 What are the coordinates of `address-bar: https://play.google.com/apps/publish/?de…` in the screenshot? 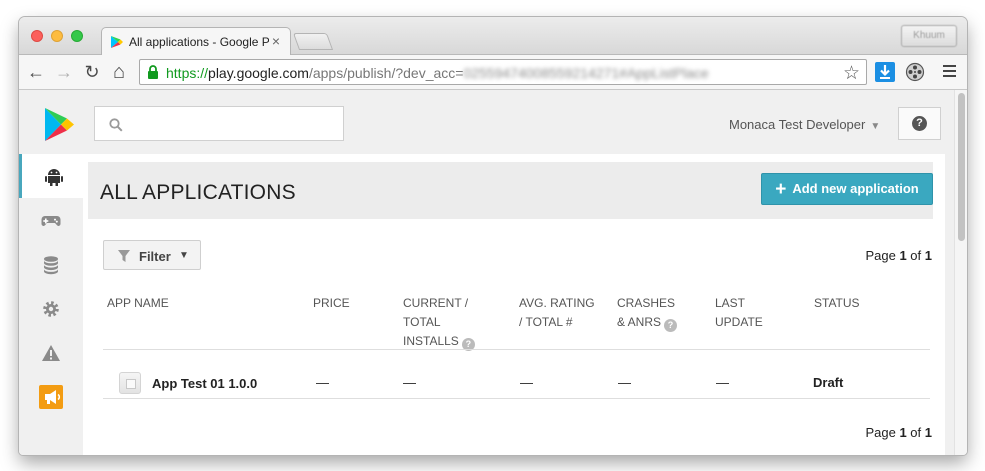 It's located at (503, 72).